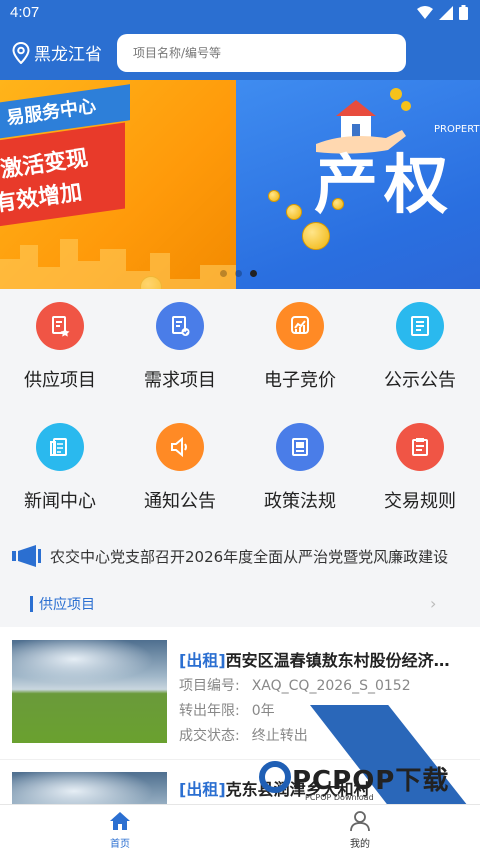 The width and height of the screenshot is (480, 854). What do you see at coordinates (446, 12) in the screenshot?
I see `signal-icon` at bounding box center [446, 12].